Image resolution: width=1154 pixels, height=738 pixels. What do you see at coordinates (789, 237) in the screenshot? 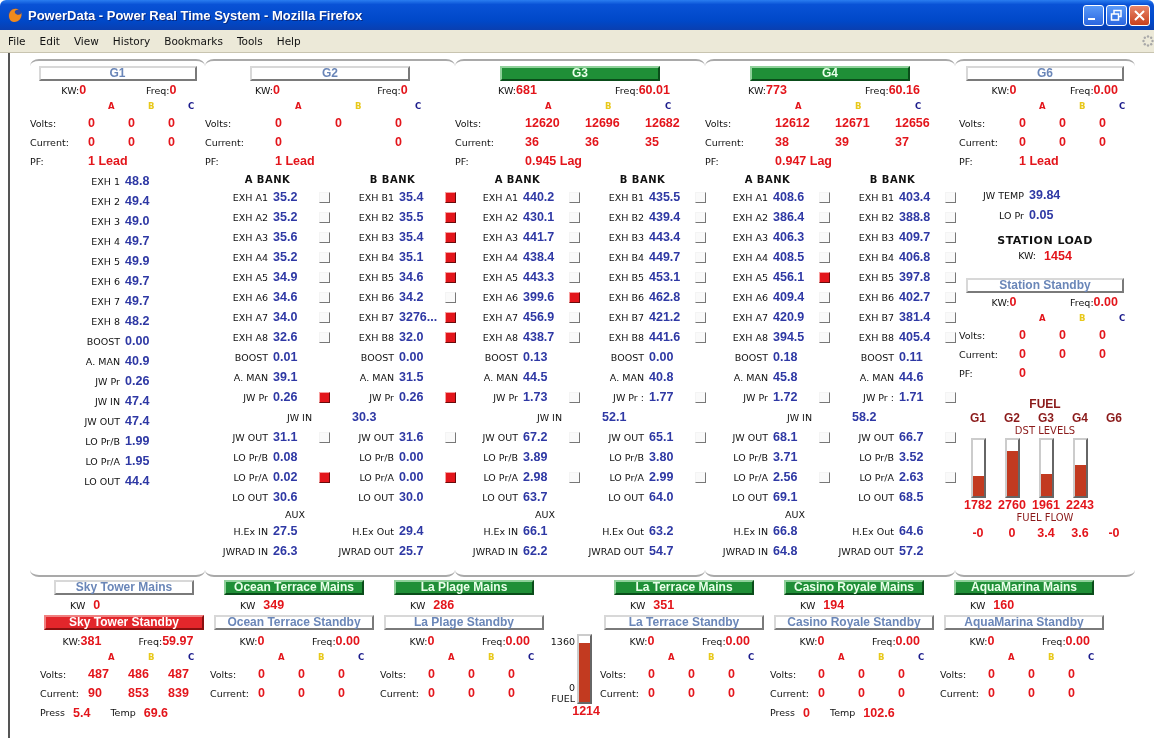
I see `reading-value: 406.3` at bounding box center [789, 237].